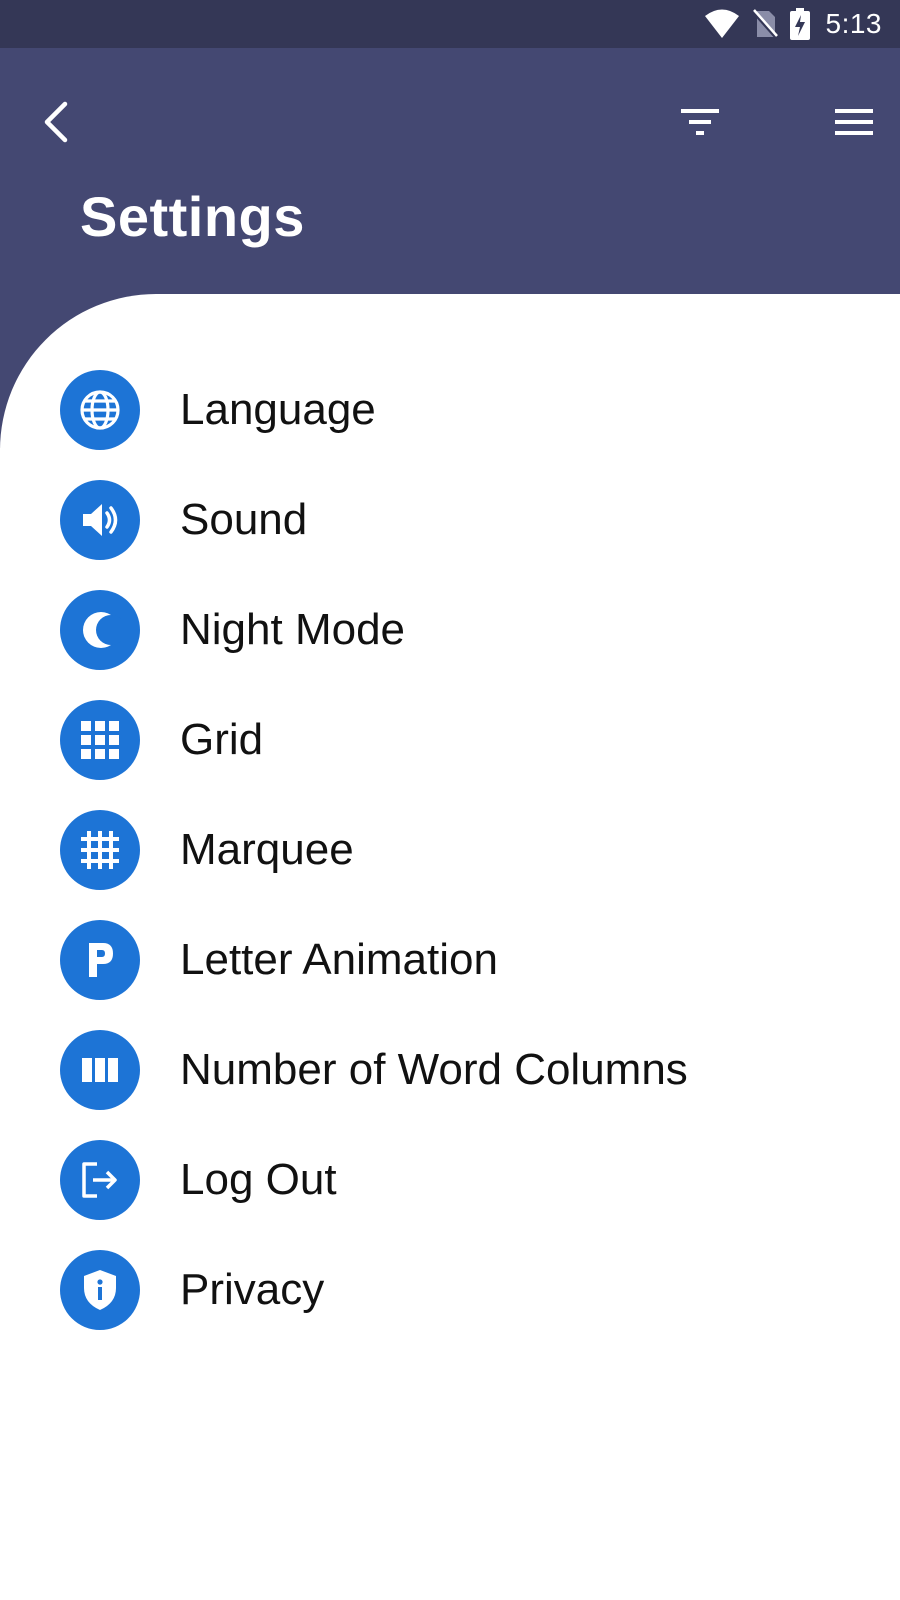 This screenshot has width=900, height=1600. Describe the element at coordinates (450, 740) in the screenshot. I see `settings-item-grid: Grid` at that location.